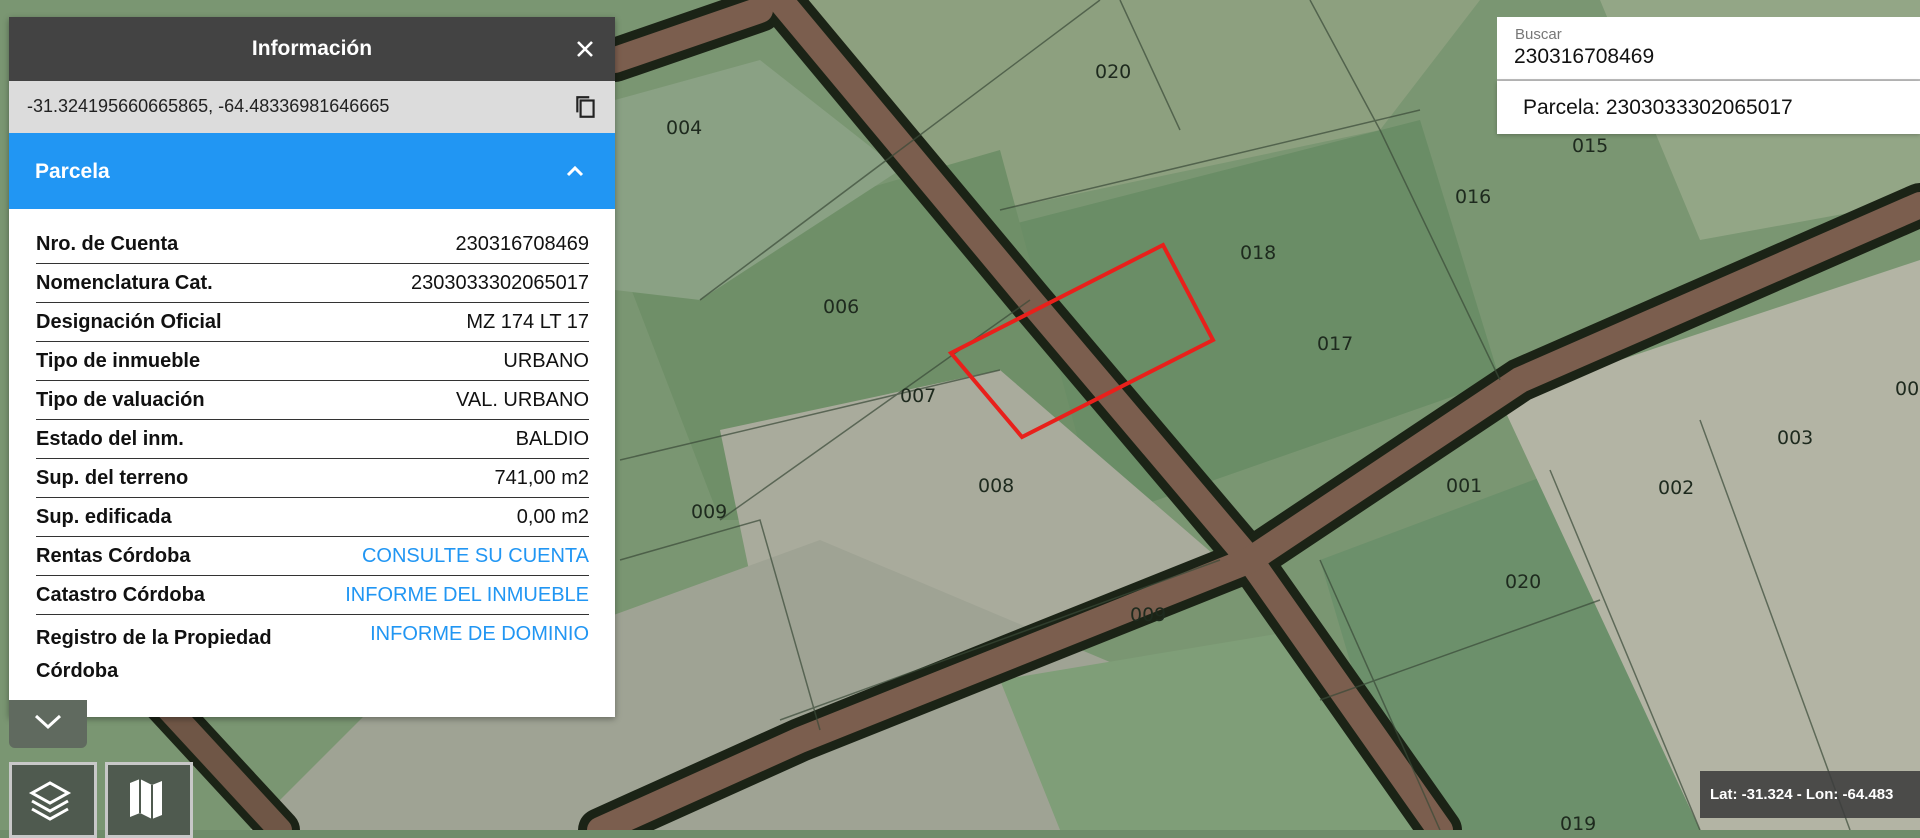  Describe the element at coordinates (1676, 488) in the screenshot. I see `lot-label: 002` at that location.